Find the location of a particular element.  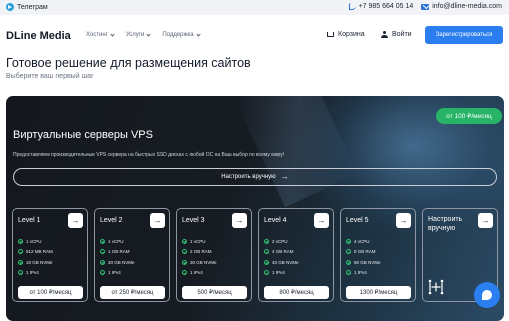

spec-text: 2 vCPU is located at coordinates (280, 241).